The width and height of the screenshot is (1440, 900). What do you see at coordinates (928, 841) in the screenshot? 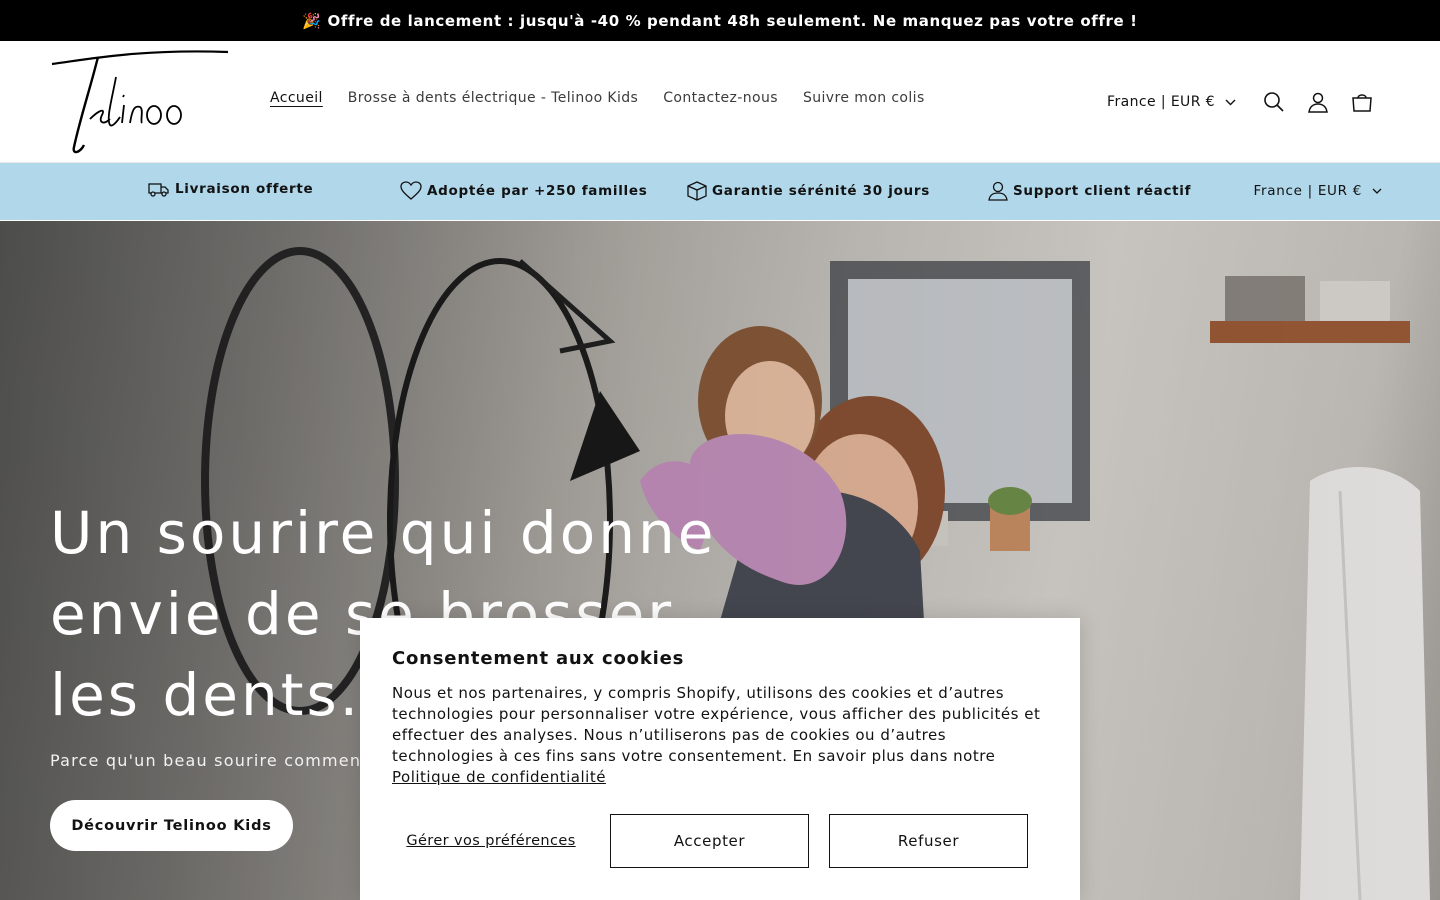
I see `decline-cookies-button: Refuser` at bounding box center [928, 841].